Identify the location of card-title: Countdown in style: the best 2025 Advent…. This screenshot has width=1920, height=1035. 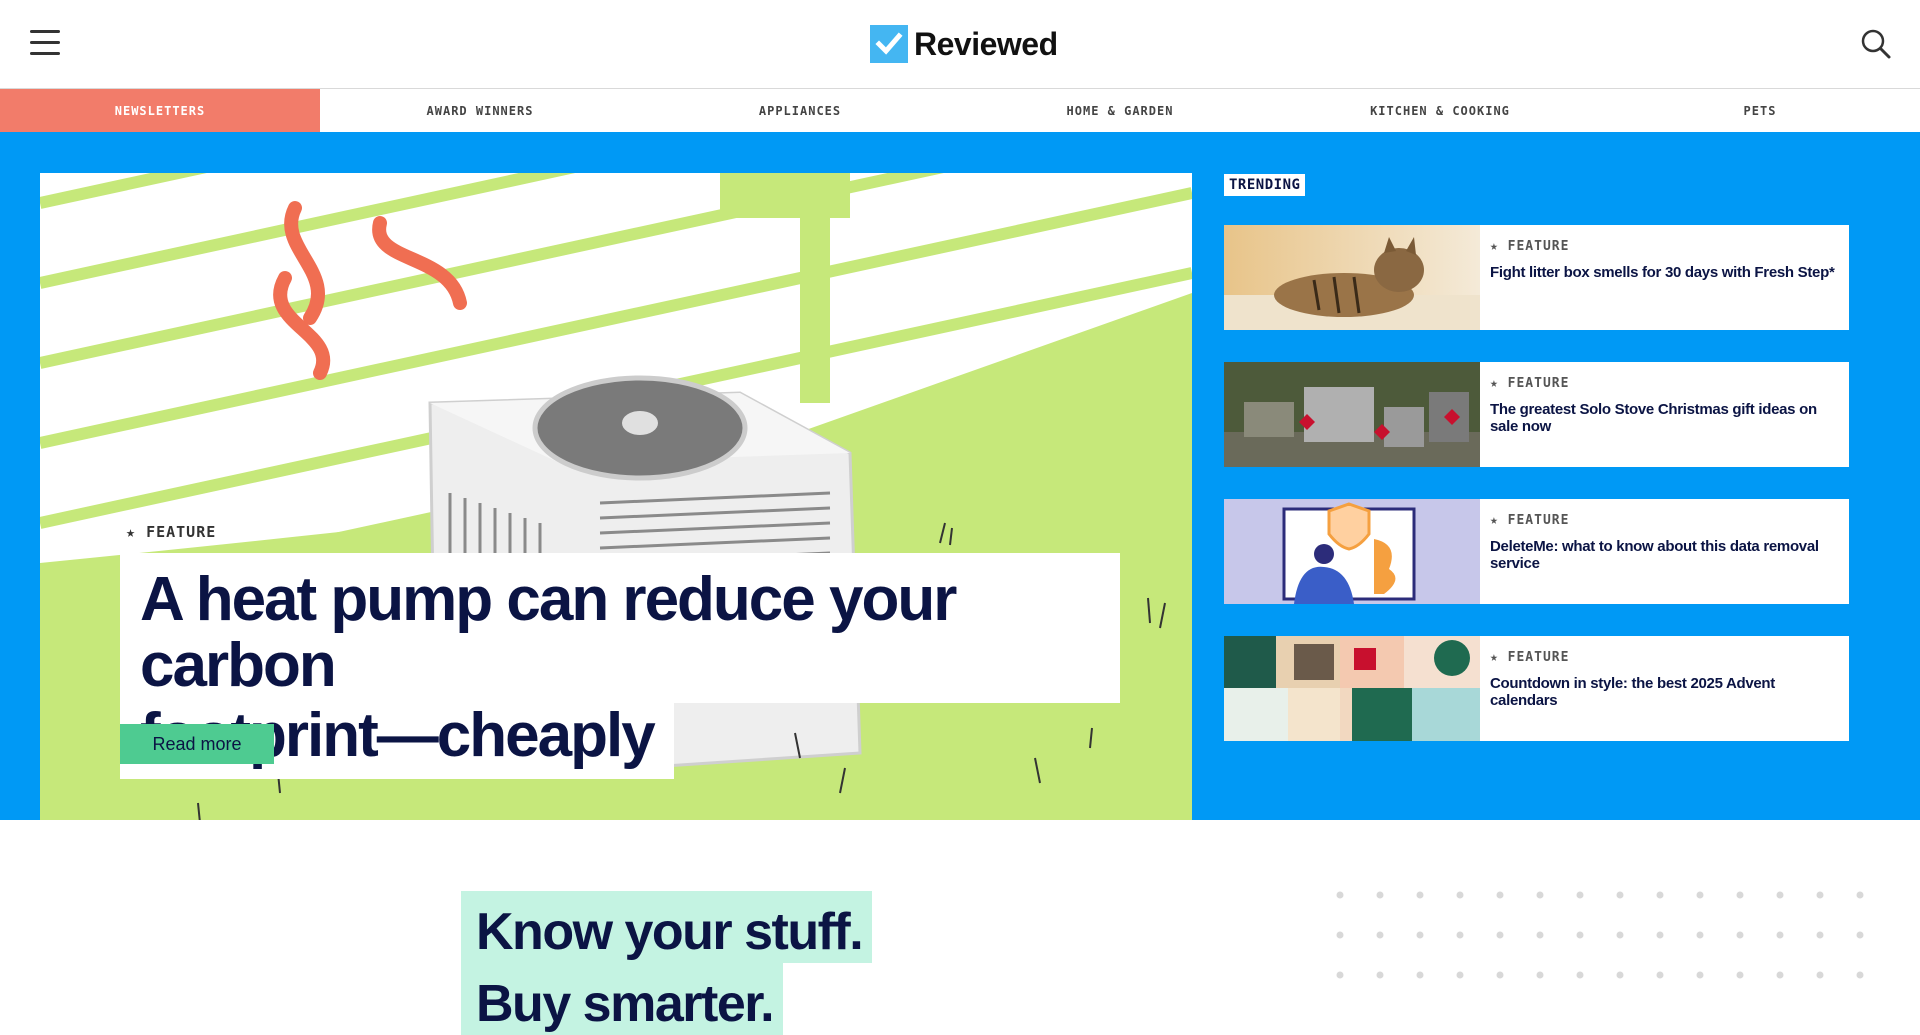
(1632, 692).